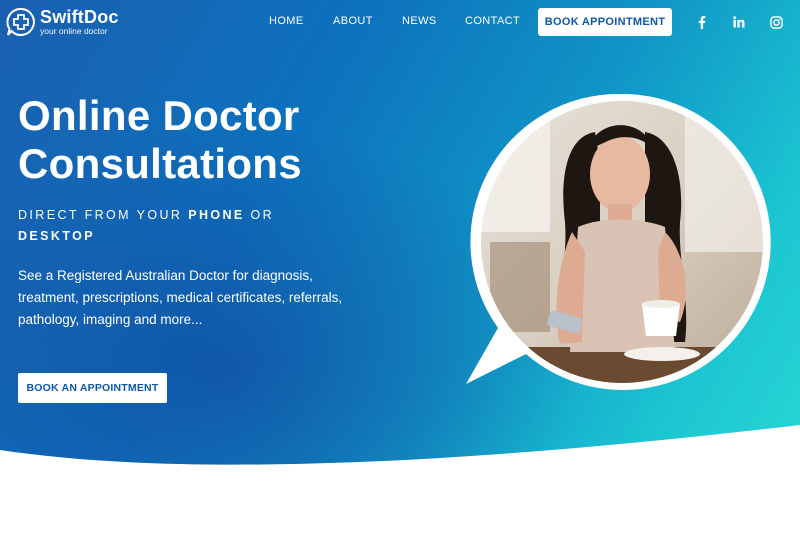 The image size is (800, 544). I want to click on hero-subtitle: DIRECT FROM YOUR PHONE OR DESKTOP, so click(168, 226).